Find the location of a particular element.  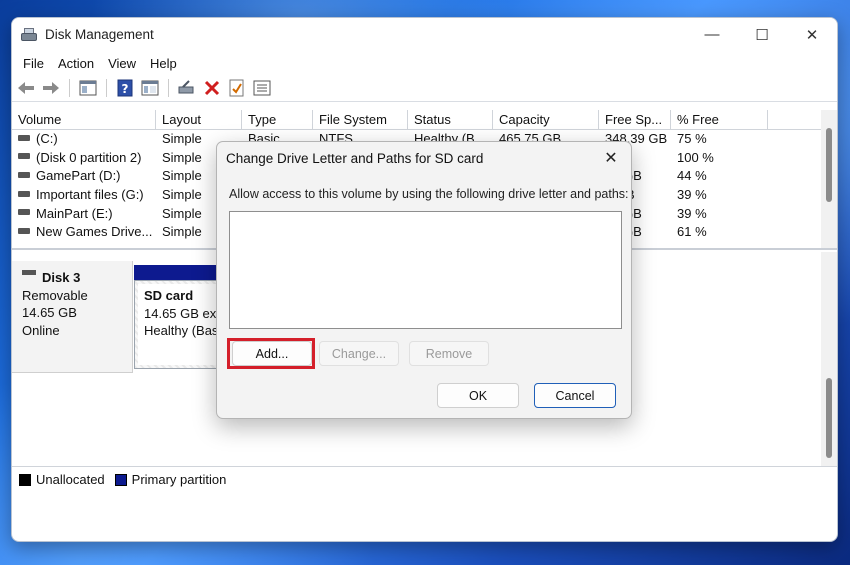

column-header-file-system: File System is located at coordinates (360, 119).